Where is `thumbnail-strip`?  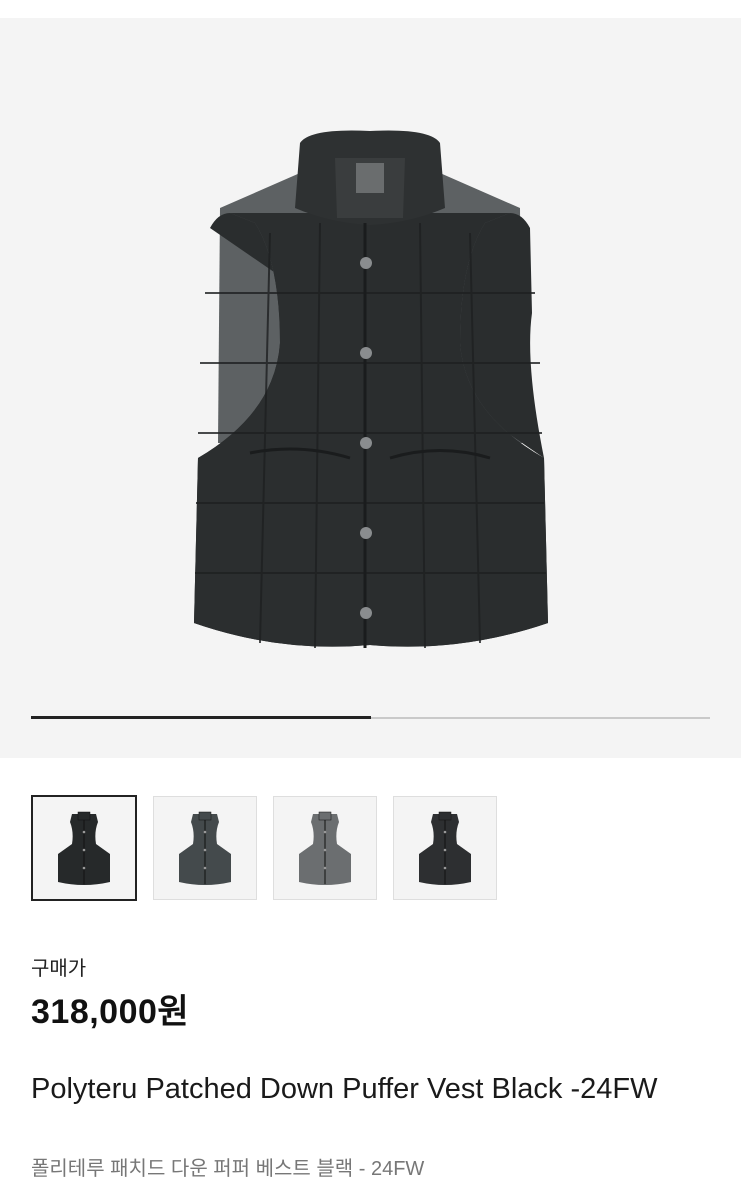
thumbnail-strip is located at coordinates (264, 848).